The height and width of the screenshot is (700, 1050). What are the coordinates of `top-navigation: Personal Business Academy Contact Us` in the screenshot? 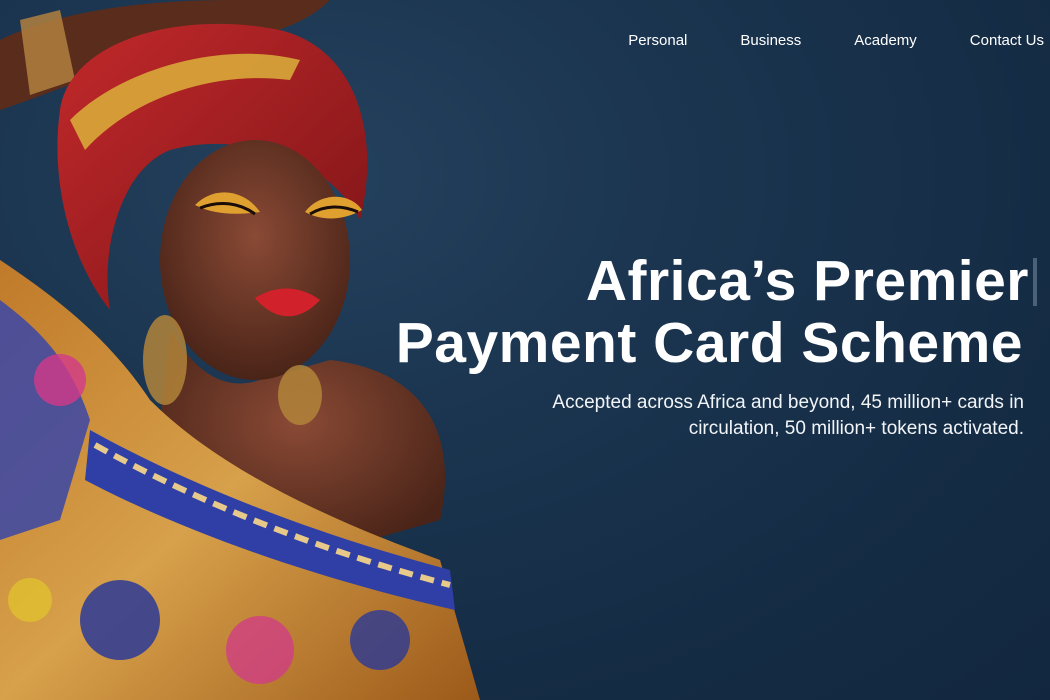 It's located at (809, 40).